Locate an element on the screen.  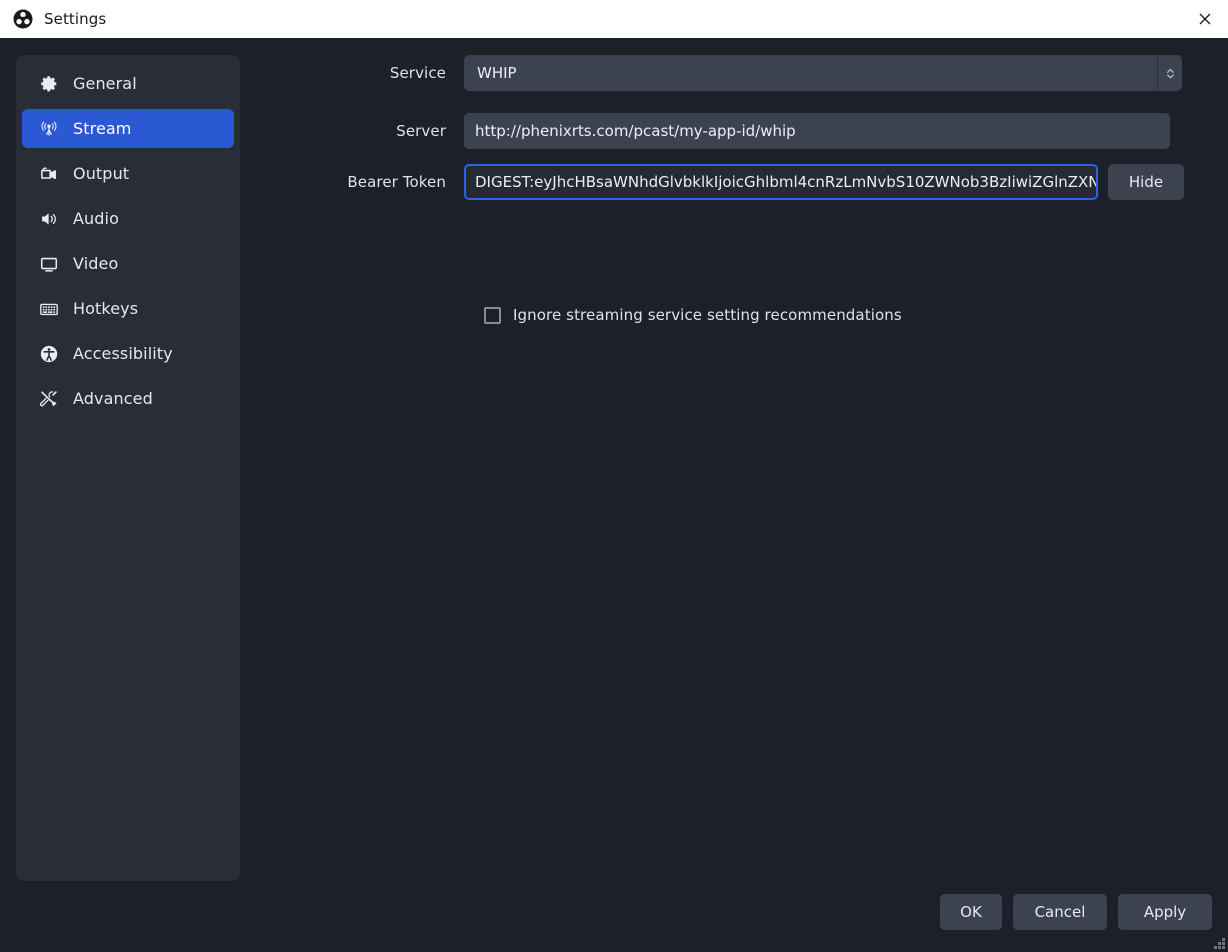
apply-button: Apply is located at coordinates (1165, 912).